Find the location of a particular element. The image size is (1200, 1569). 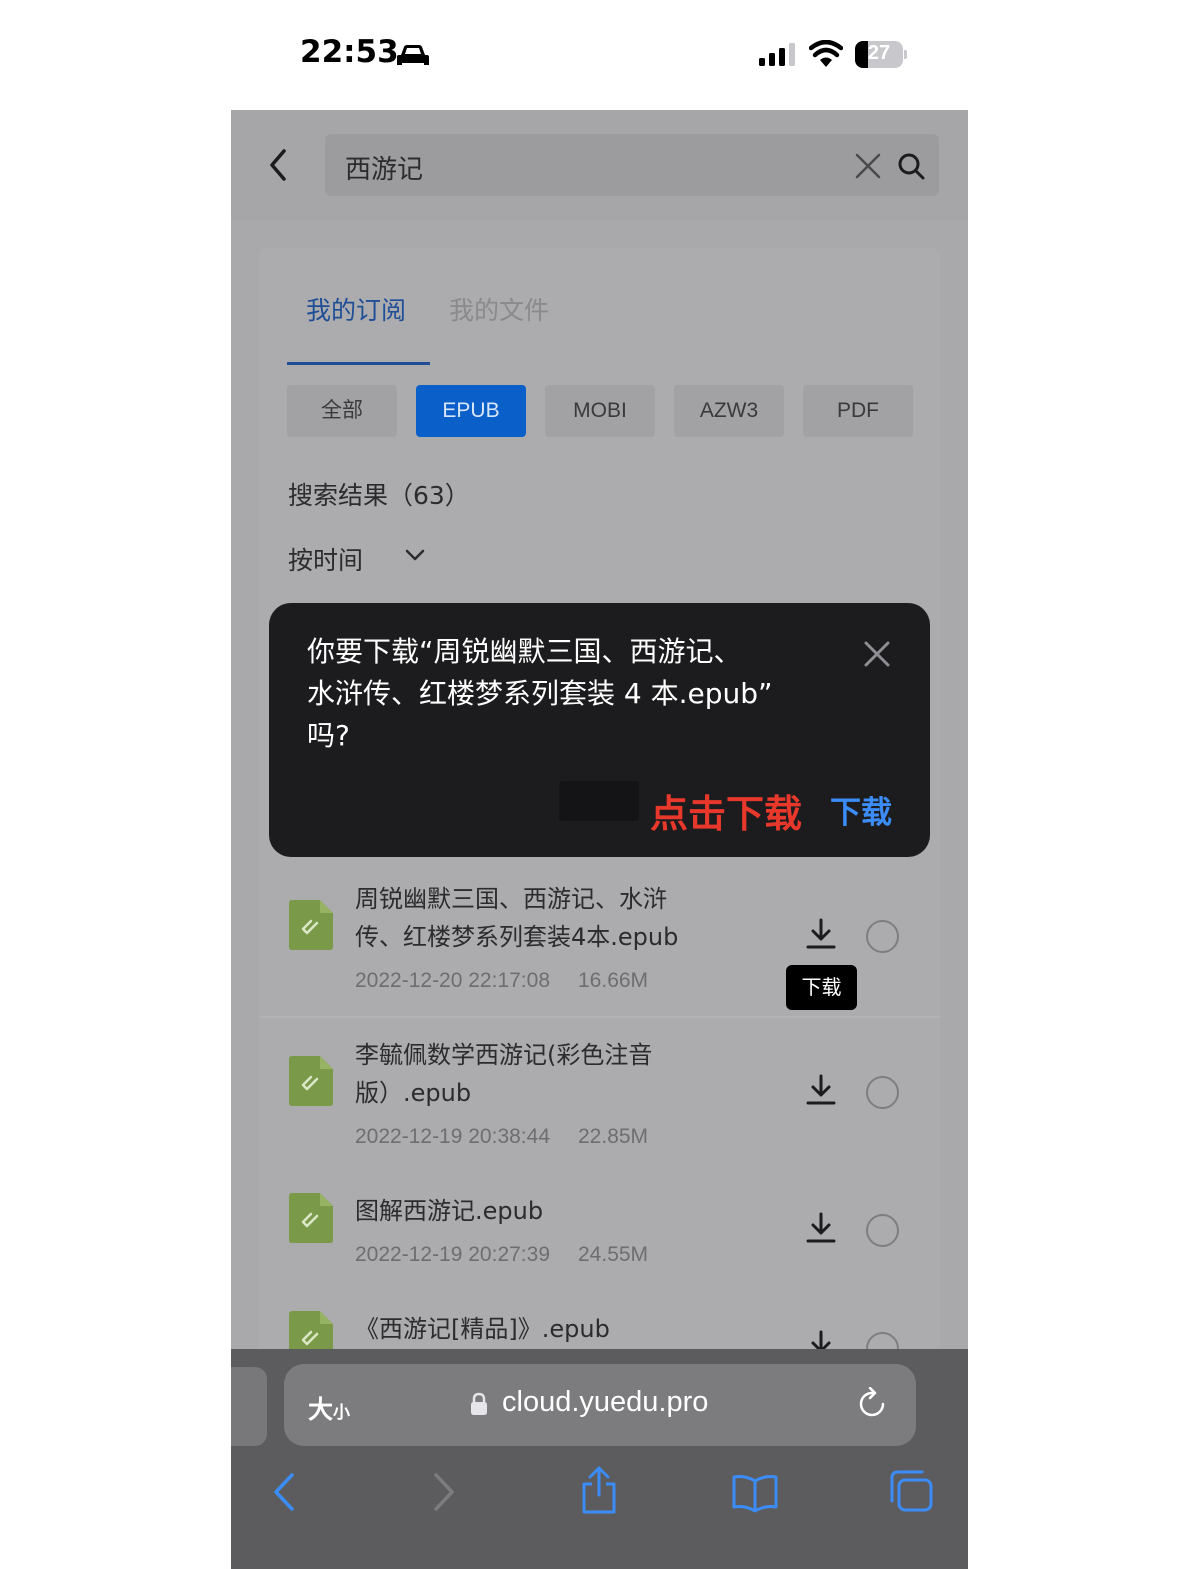

annotation-label: 点击下载 is located at coordinates (726, 814).